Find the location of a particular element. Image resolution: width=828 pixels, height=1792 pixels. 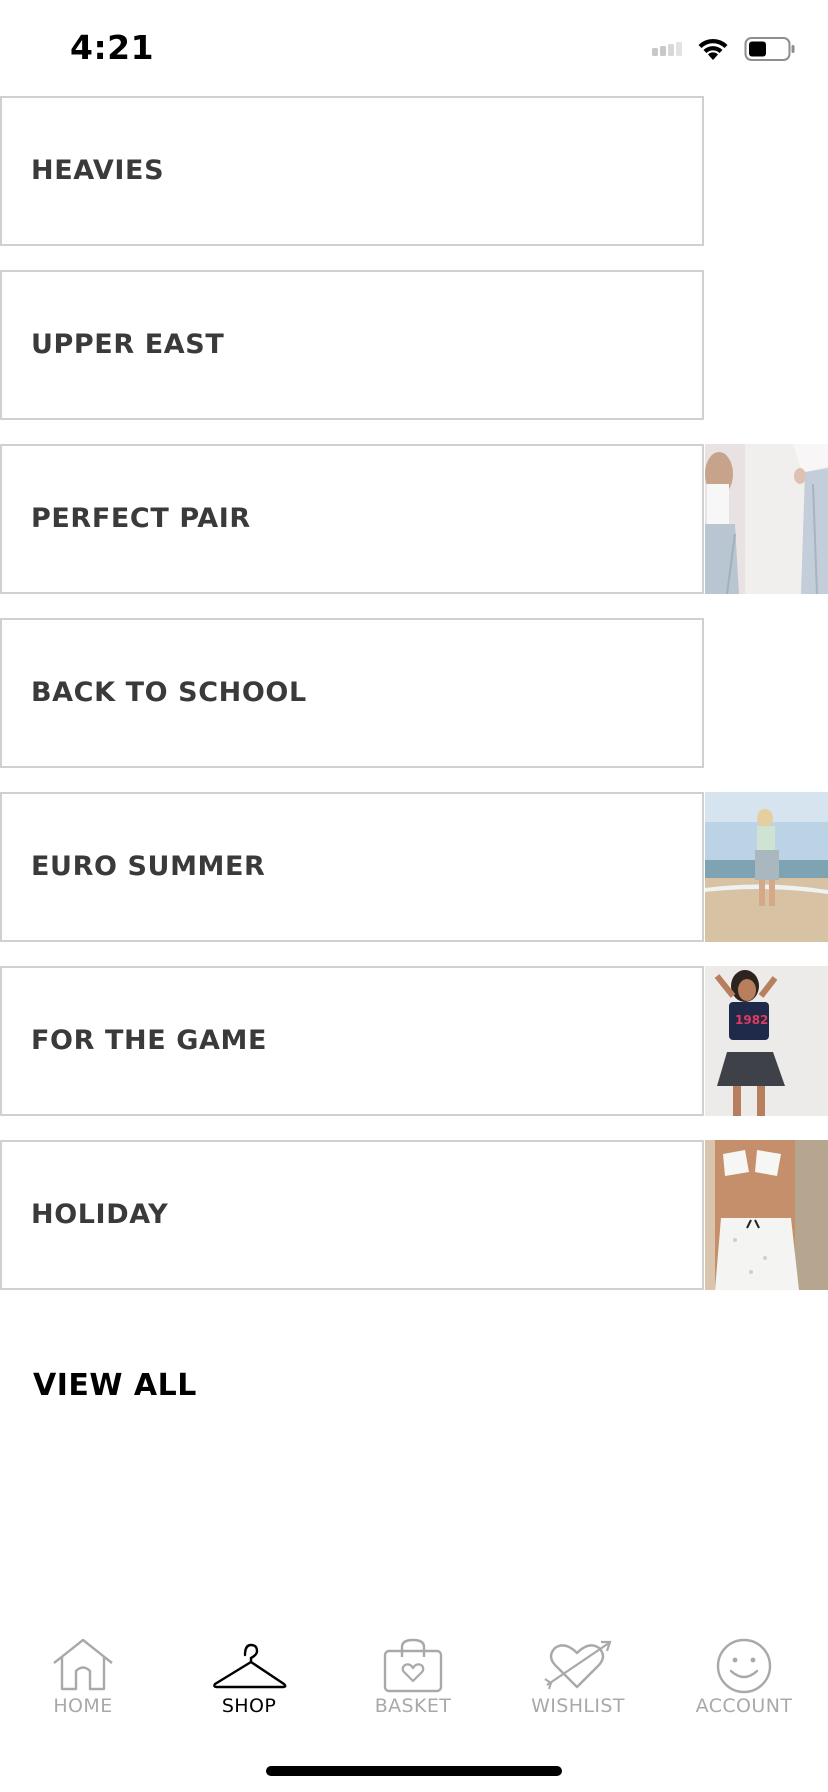

category-label: PERFECT PAIR is located at coordinates (141, 518).